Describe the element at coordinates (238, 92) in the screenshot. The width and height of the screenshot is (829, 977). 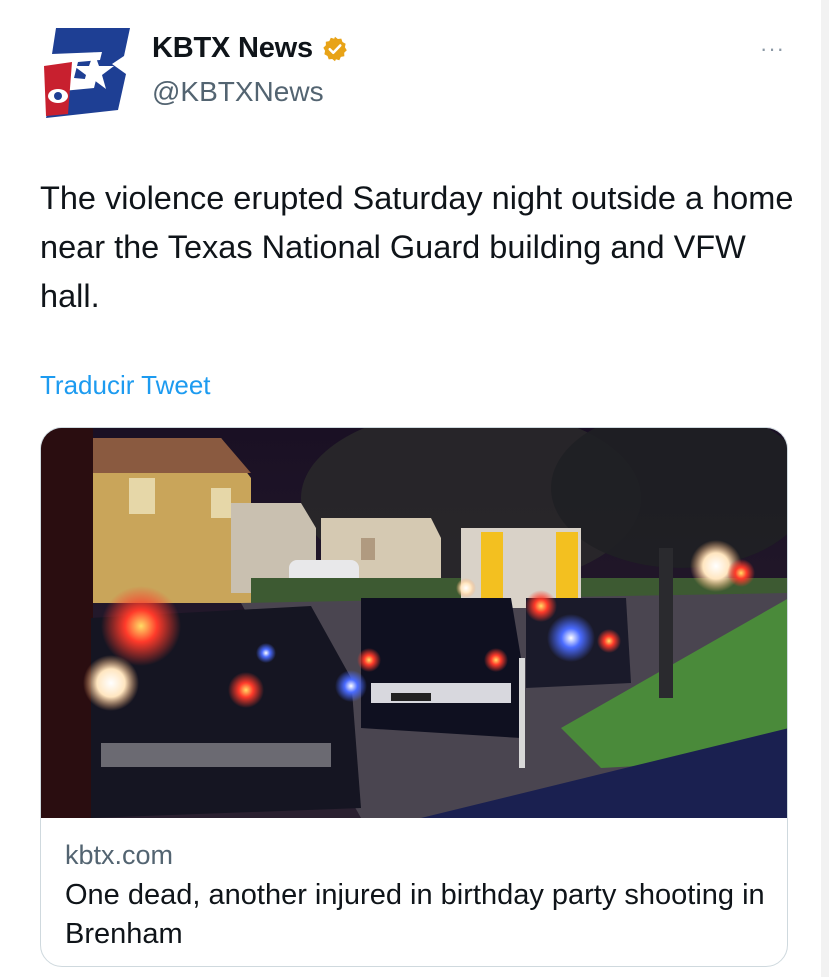
I see `author-handle: @KBTXNews` at that location.